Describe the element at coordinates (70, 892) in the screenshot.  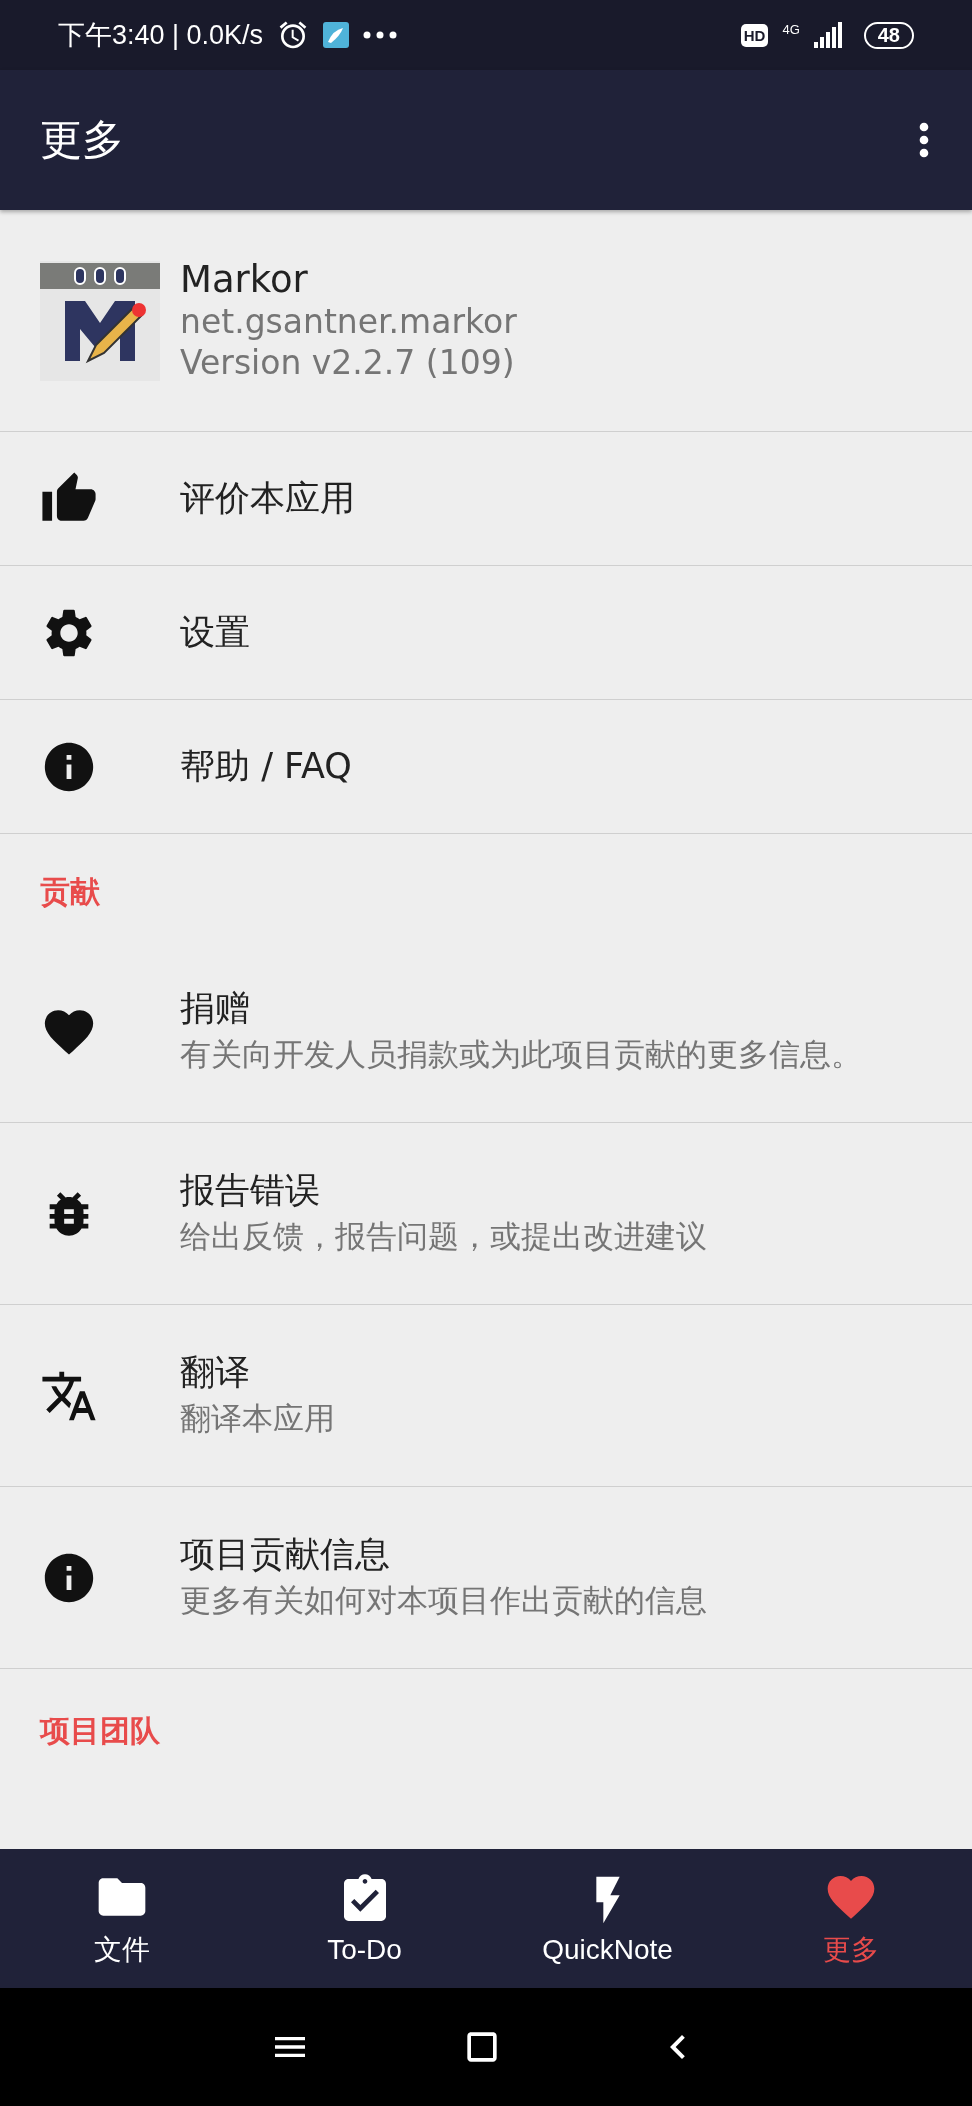
I see `section-header: 贡献` at that location.